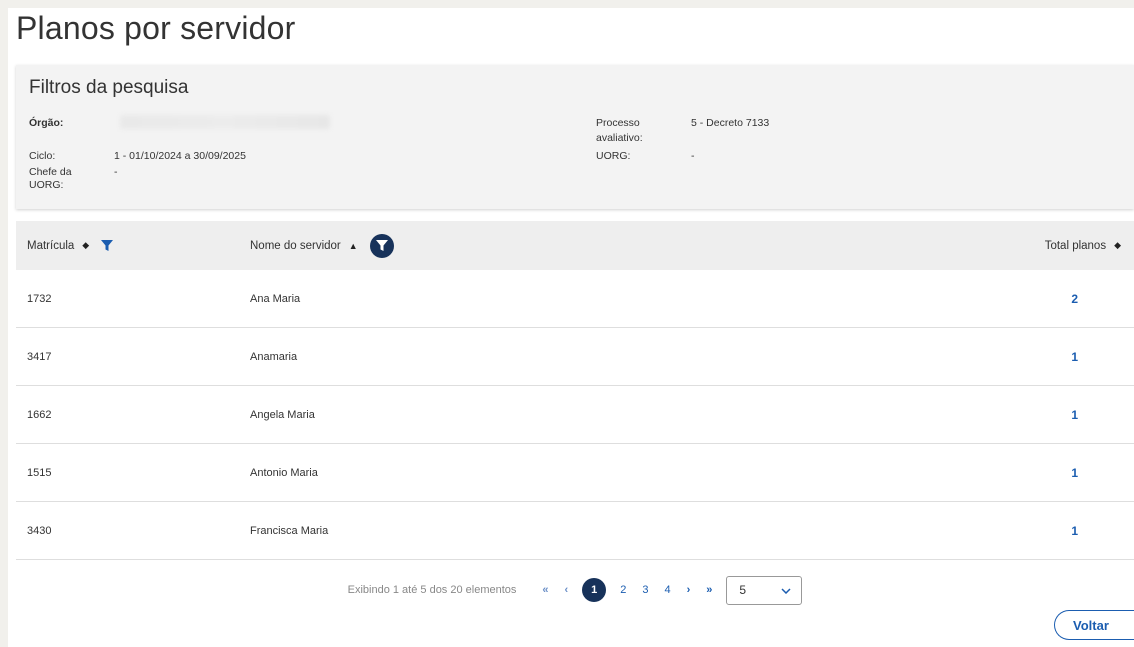  What do you see at coordinates (109, 87) in the screenshot?
I see `filters-title: Filtros da pesquisa` at bounding box center [109, 87].